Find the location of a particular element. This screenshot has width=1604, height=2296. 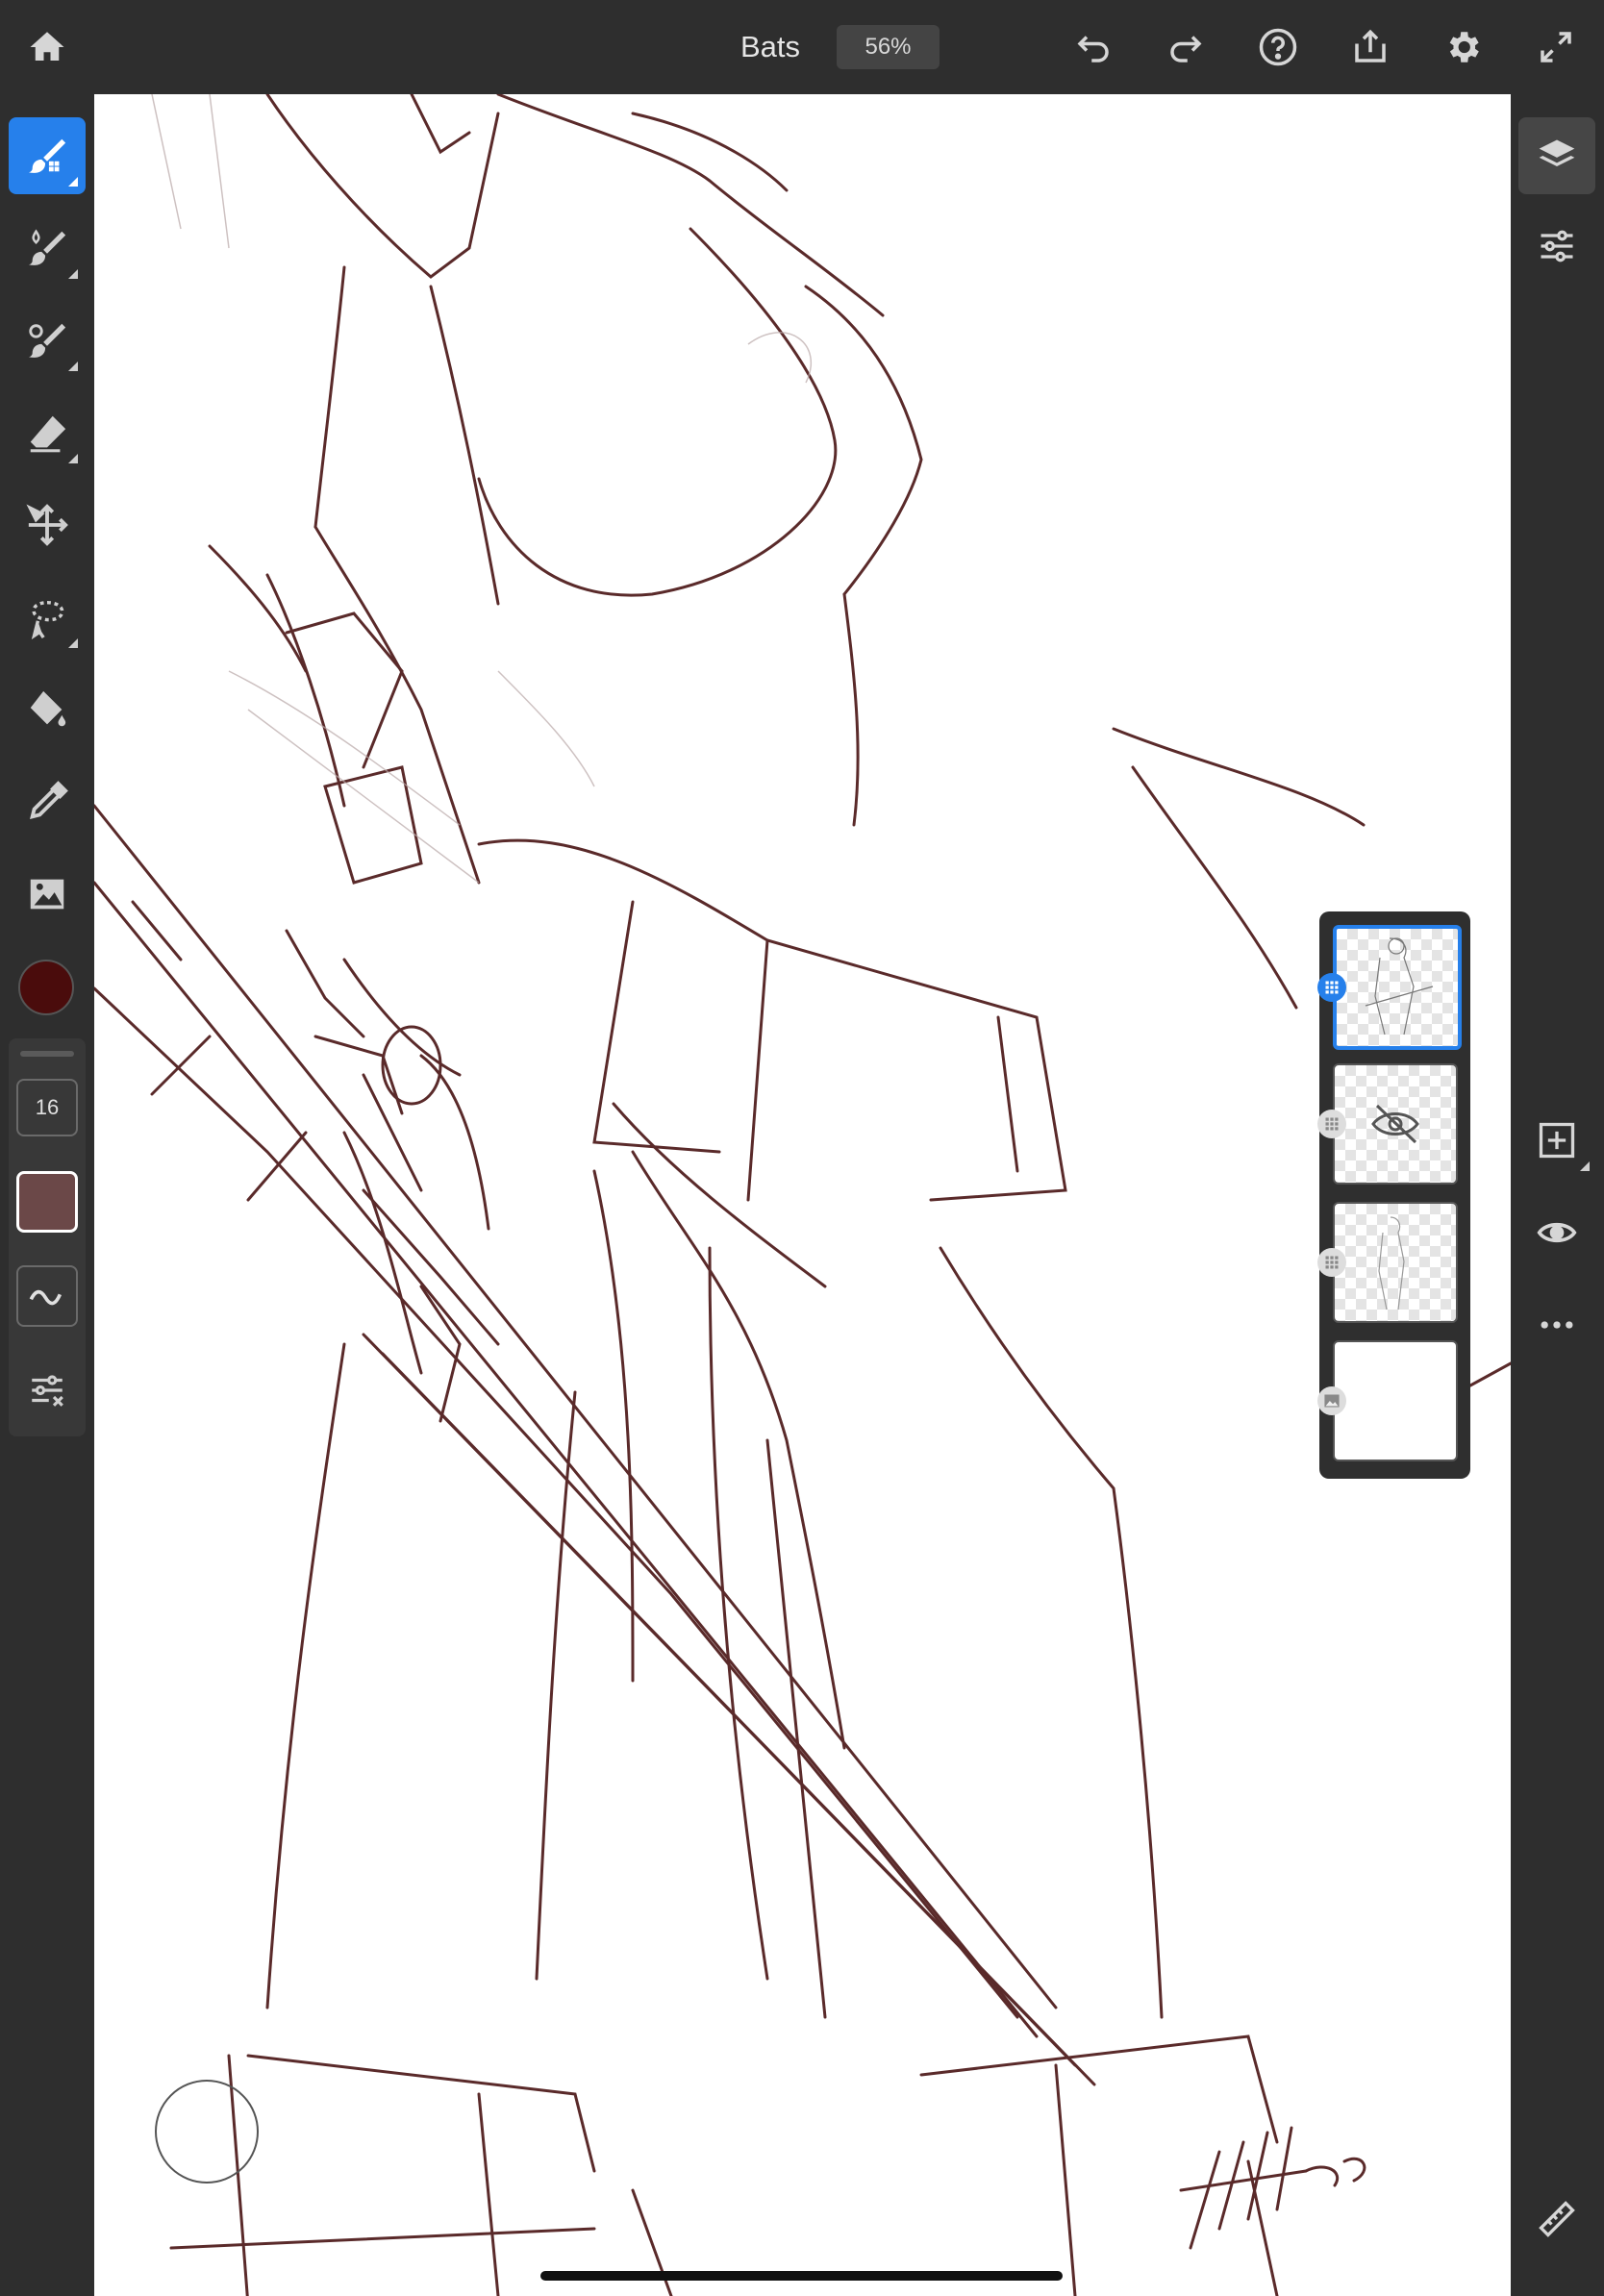

transform-tool is located at coordinates (47, 525).